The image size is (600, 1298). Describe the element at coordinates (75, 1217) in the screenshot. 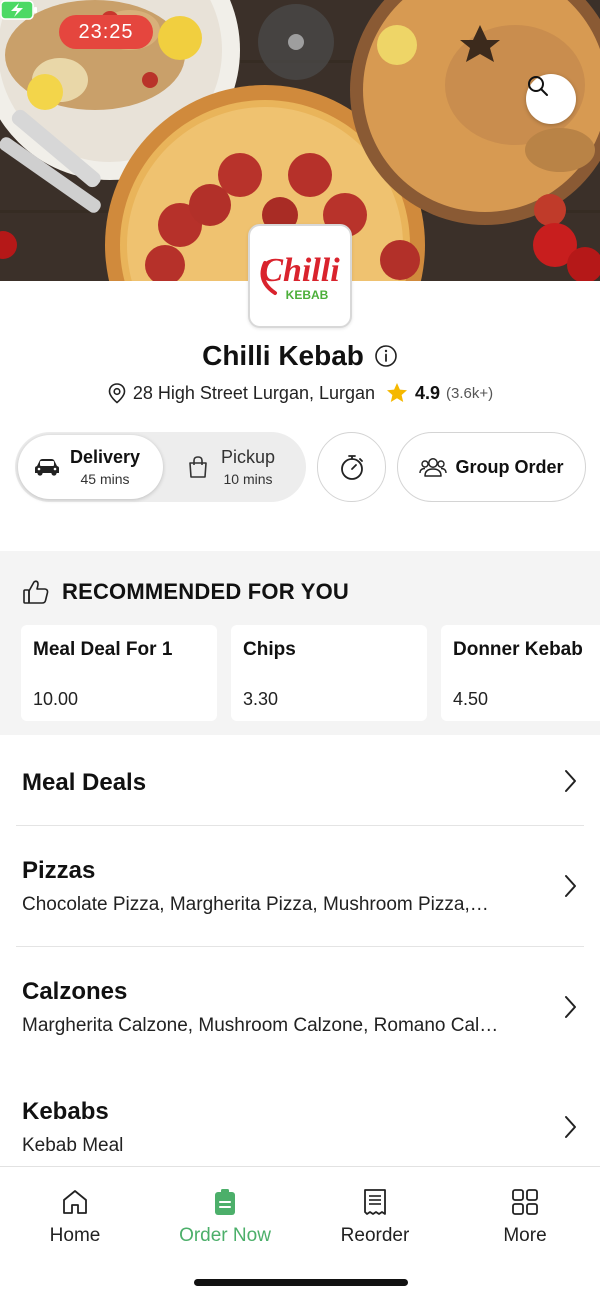

I see `nav-home: Home` at that location.